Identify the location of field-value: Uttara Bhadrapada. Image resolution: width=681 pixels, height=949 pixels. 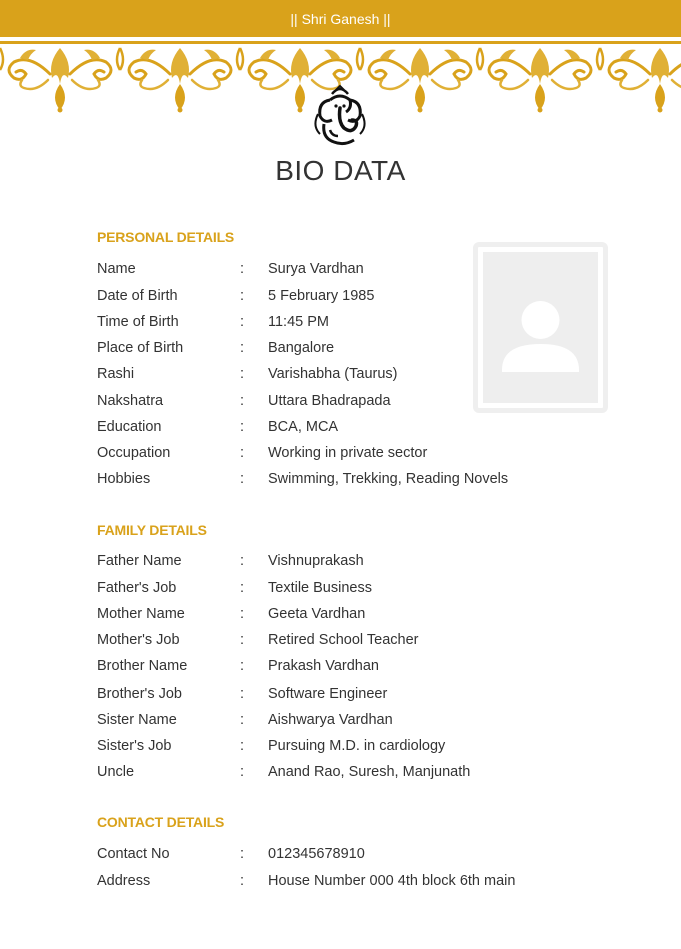
(329, 401).